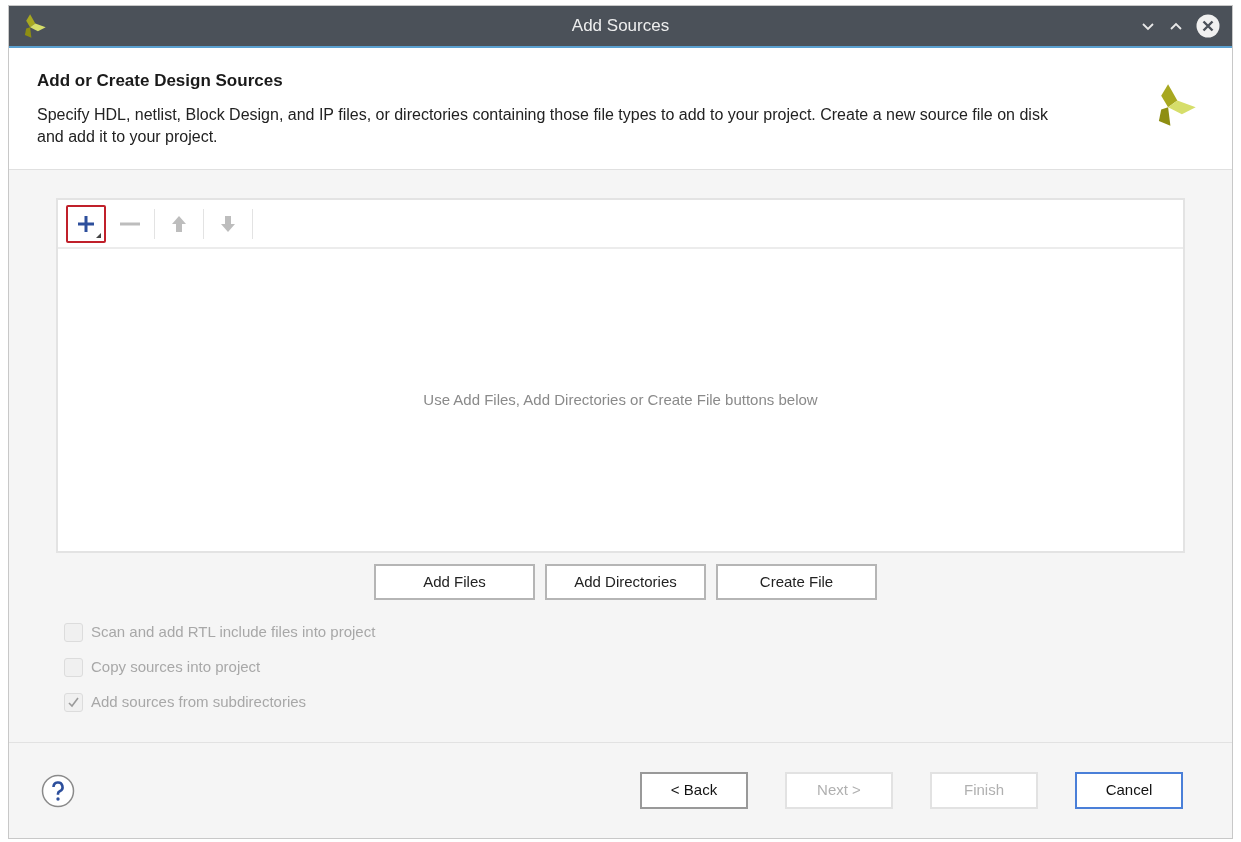 The height and width of the screenshot is (842, 1241). Describe the element at coordinates (620, 26) in the screenshot. I see `window-title: Add Sources` at that location.